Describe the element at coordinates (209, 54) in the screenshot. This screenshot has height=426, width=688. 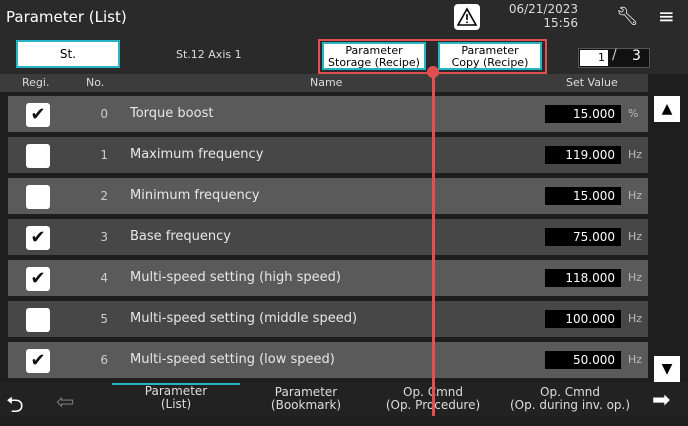
I see `axis-label: St.12 Axis 1` at that location.